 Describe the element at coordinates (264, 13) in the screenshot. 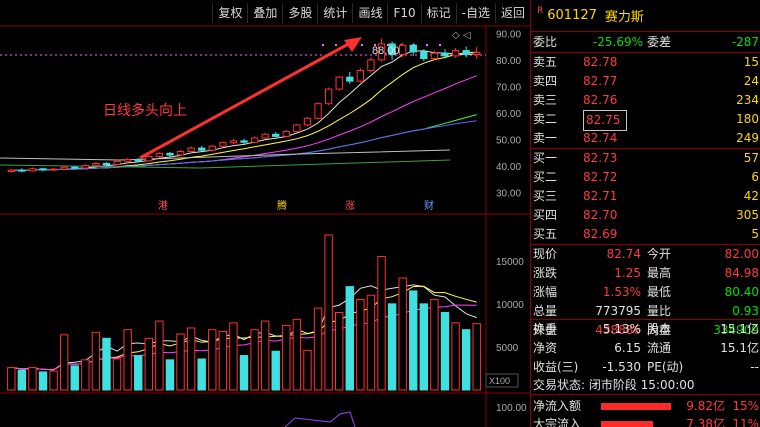

I see `toolbar-btn-1: 叠加` at that location.